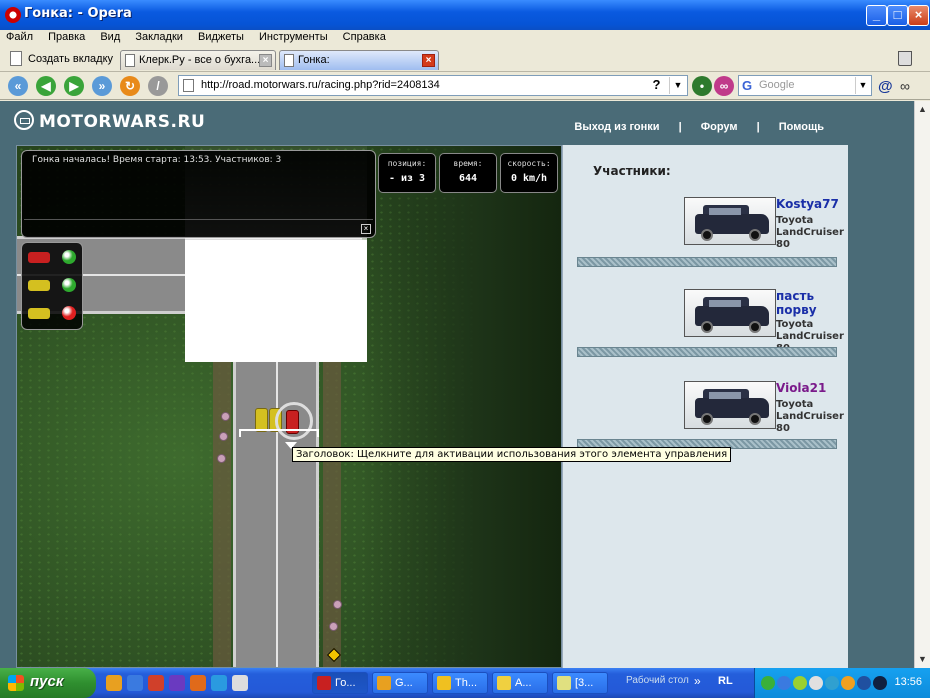 The height and width of the screenshot is (698, 930). What do you see at coordinates (702, 86) in the screenshot?
I see `wand-icon: •` at bounding box center [702, 86].